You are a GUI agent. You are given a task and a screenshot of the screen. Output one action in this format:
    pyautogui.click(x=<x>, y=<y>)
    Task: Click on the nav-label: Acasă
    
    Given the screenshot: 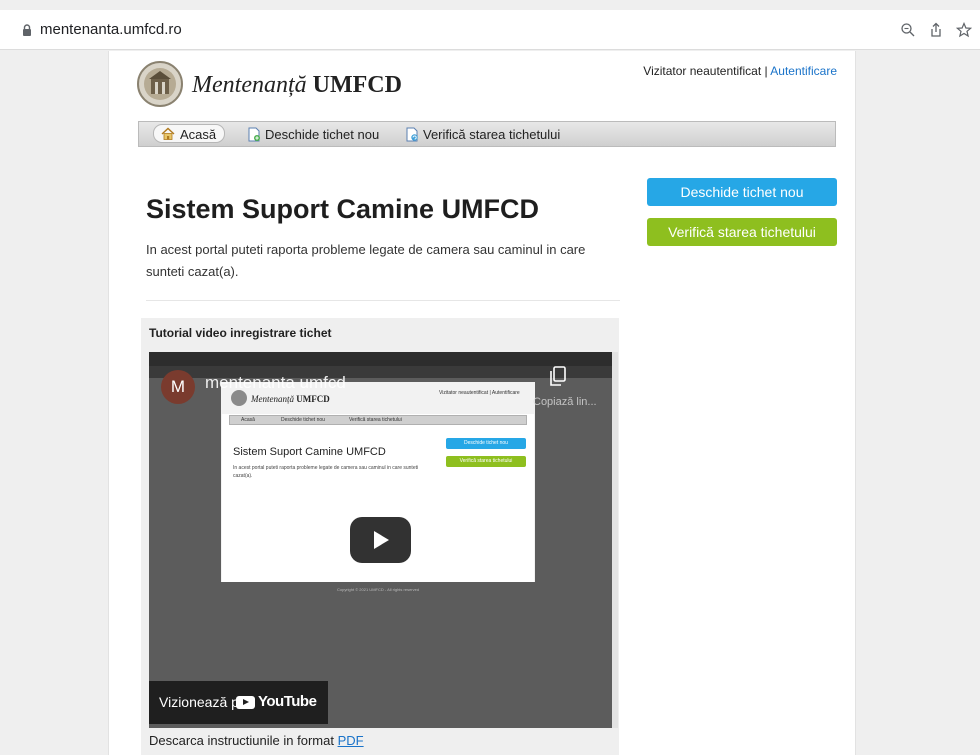 What is the action you would take?
    pyautogui.click(x=198, y=134)
    